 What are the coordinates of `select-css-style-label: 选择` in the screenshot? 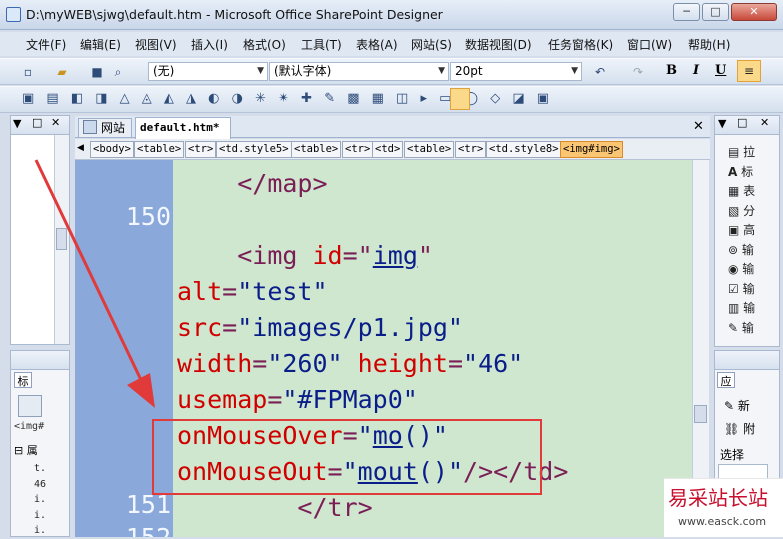 It's located at (732, 455).